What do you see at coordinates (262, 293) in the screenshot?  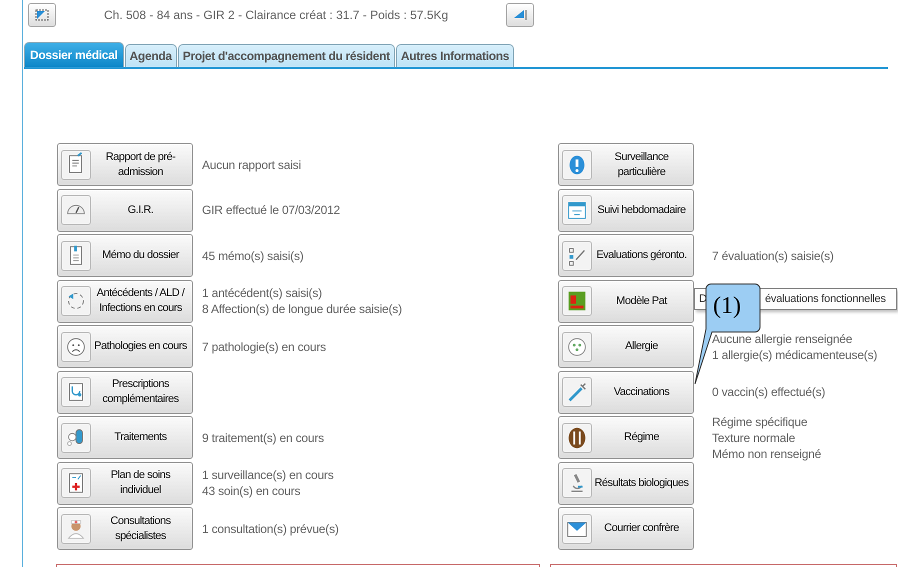 I see `summary-text: 1 antécédent(s) saisi(s)` at bounding box center [262, 293].